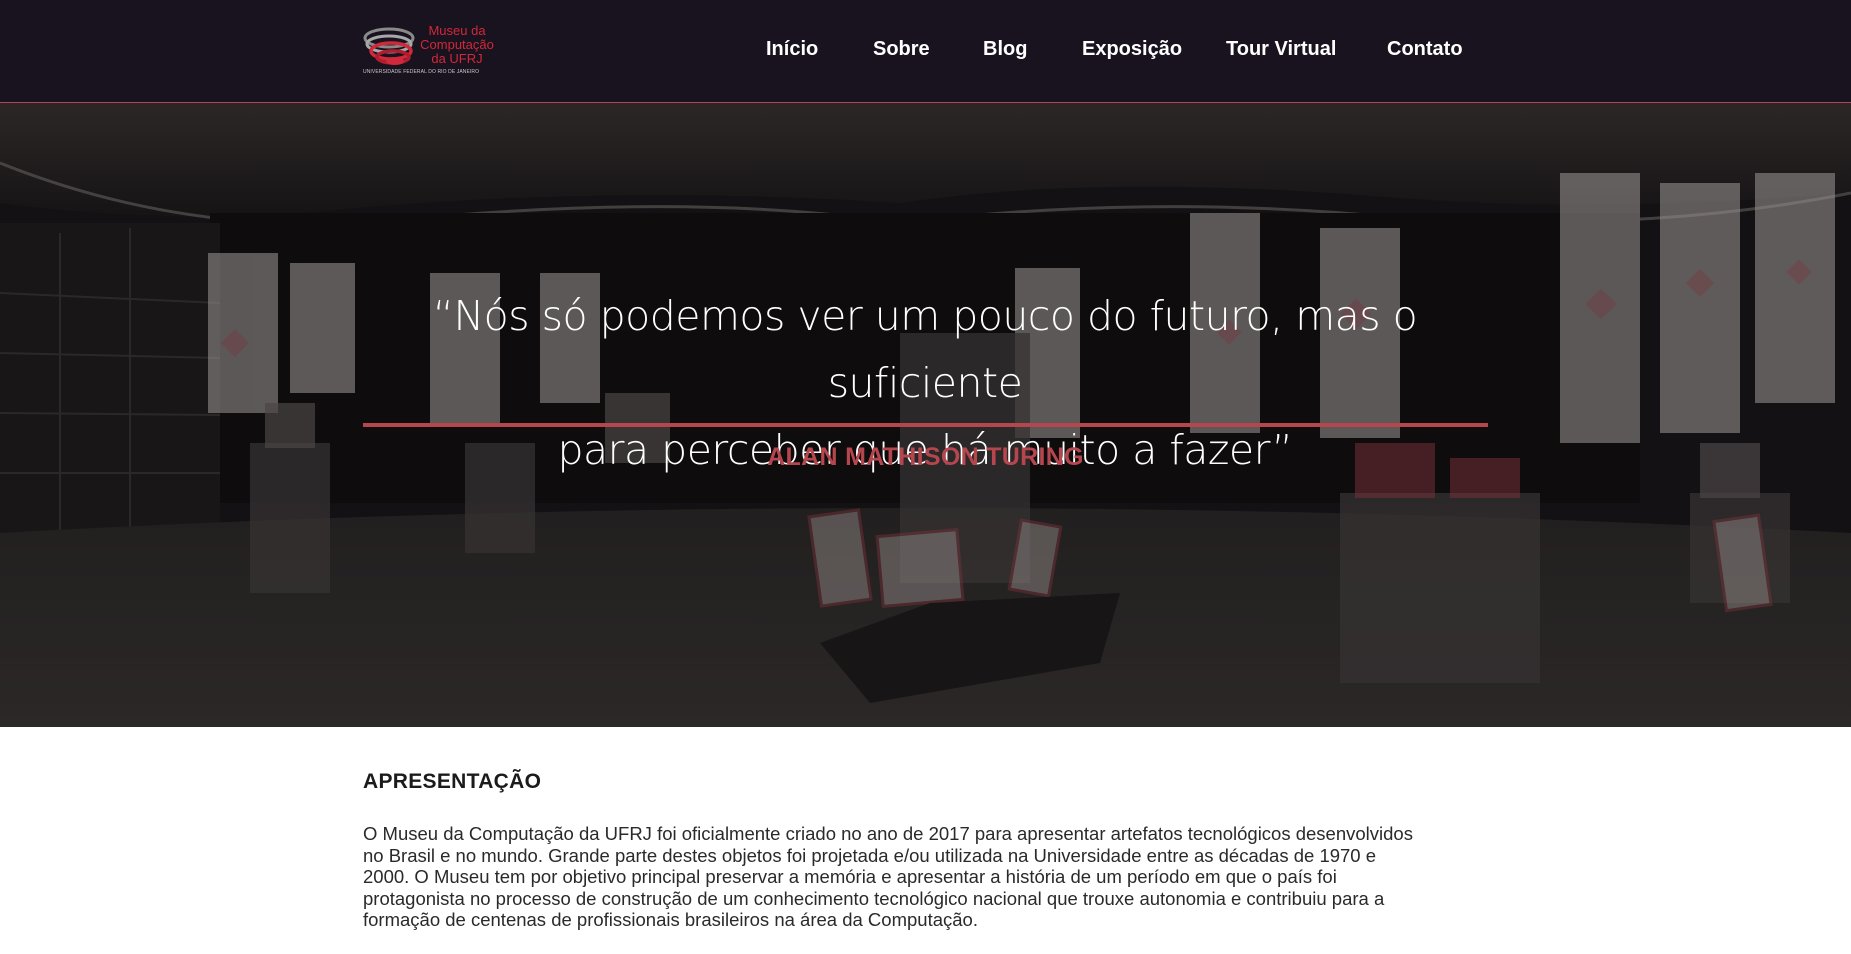 This screenshot has width=1851, height=954. I want to click on nav-sobre: Sobre, so click(901, 49).